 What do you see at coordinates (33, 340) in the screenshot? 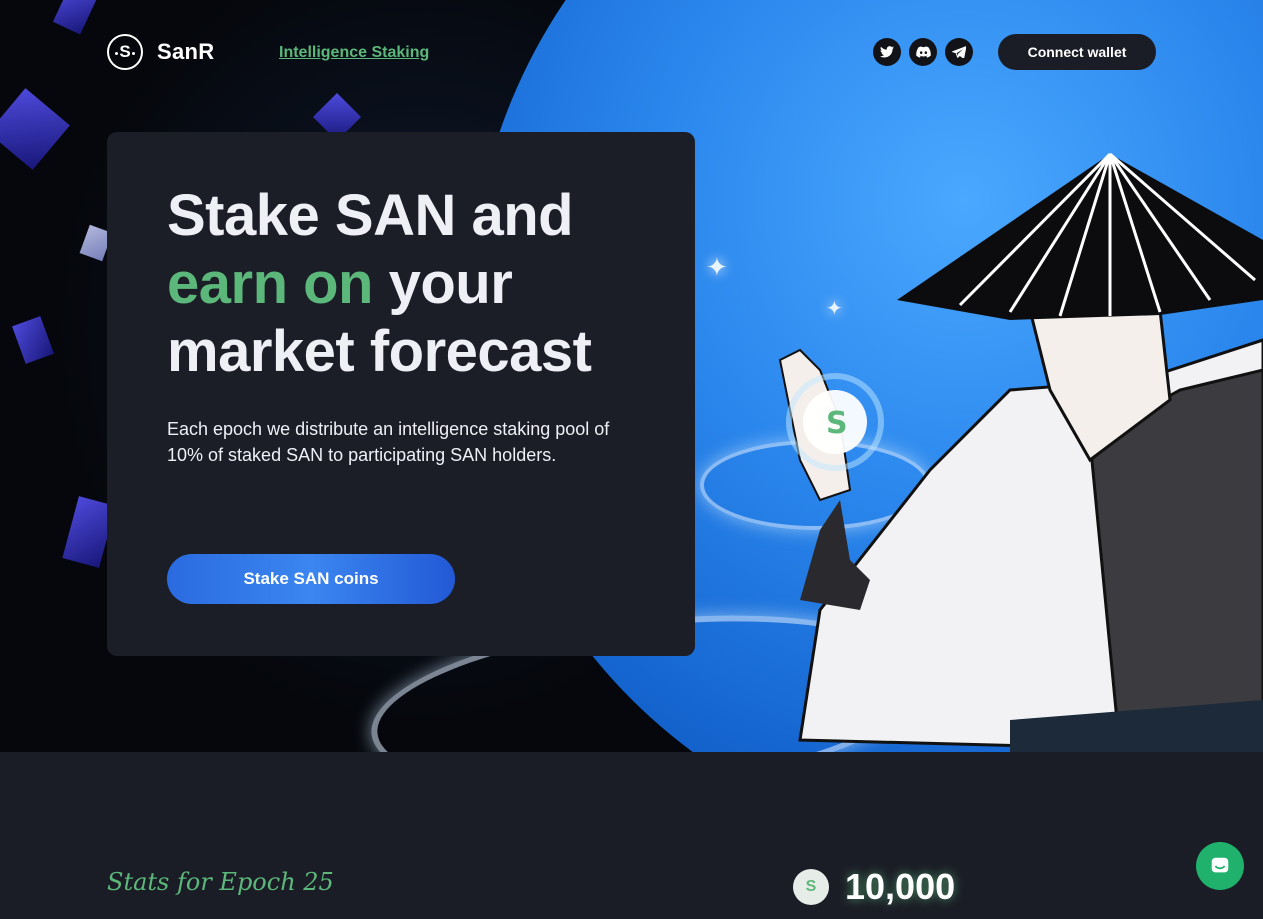
I see `crystal-shard` at bounding box center [33, 340].